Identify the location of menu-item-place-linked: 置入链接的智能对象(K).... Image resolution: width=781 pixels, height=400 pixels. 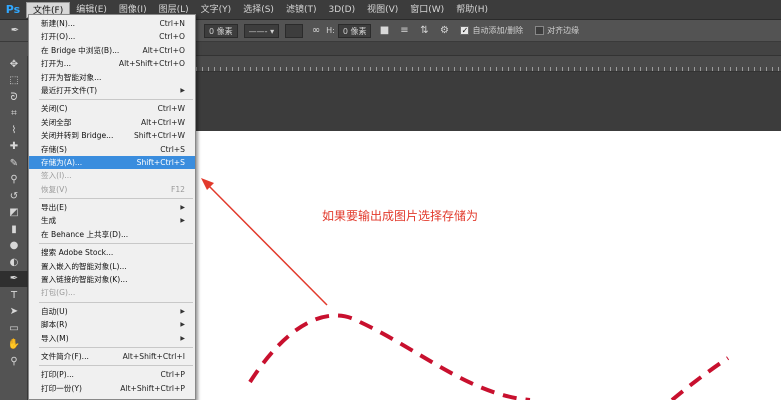
(112, 279).